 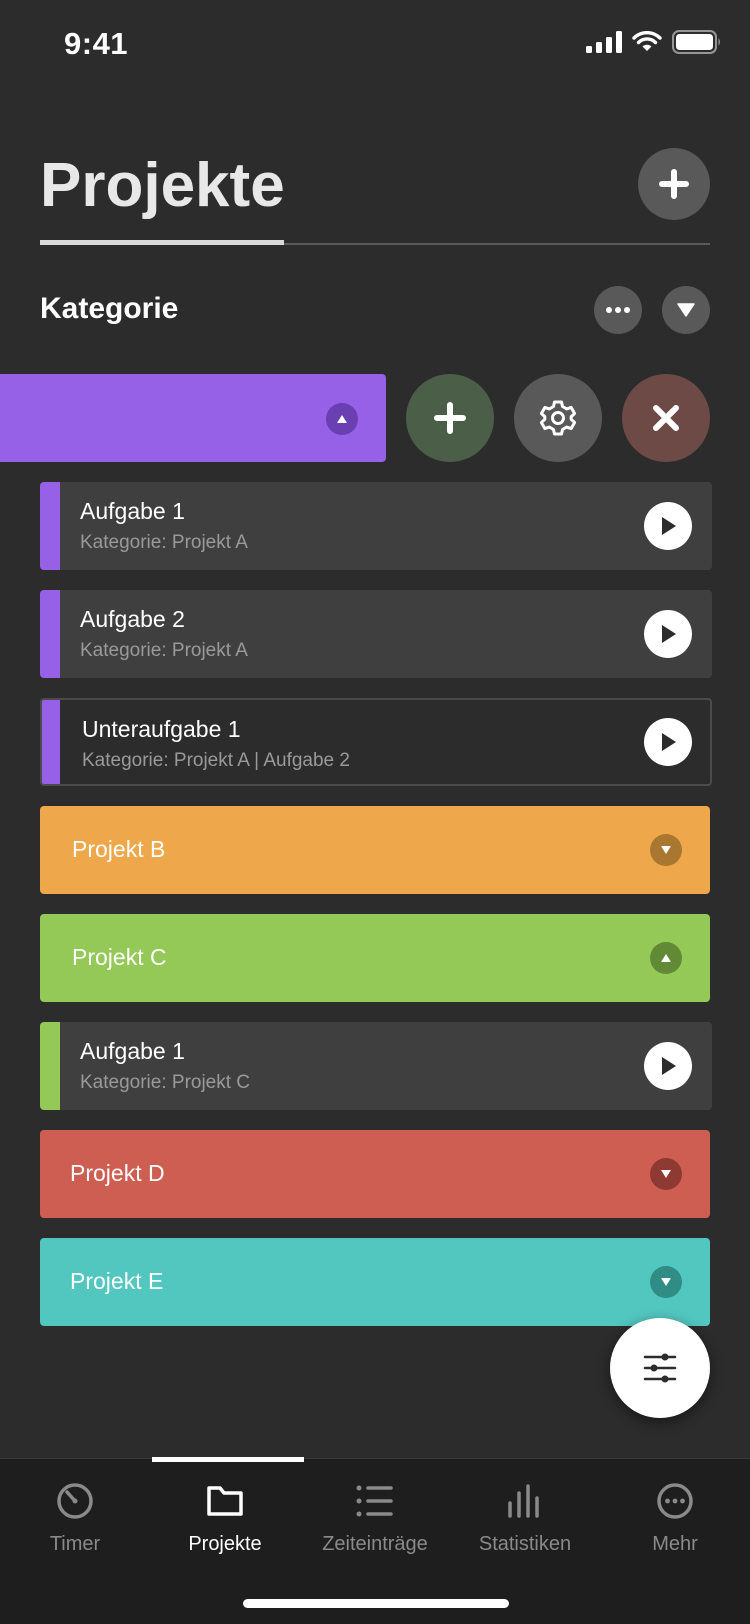 I want to click on project-settings-button, so click(x=558, y=418).